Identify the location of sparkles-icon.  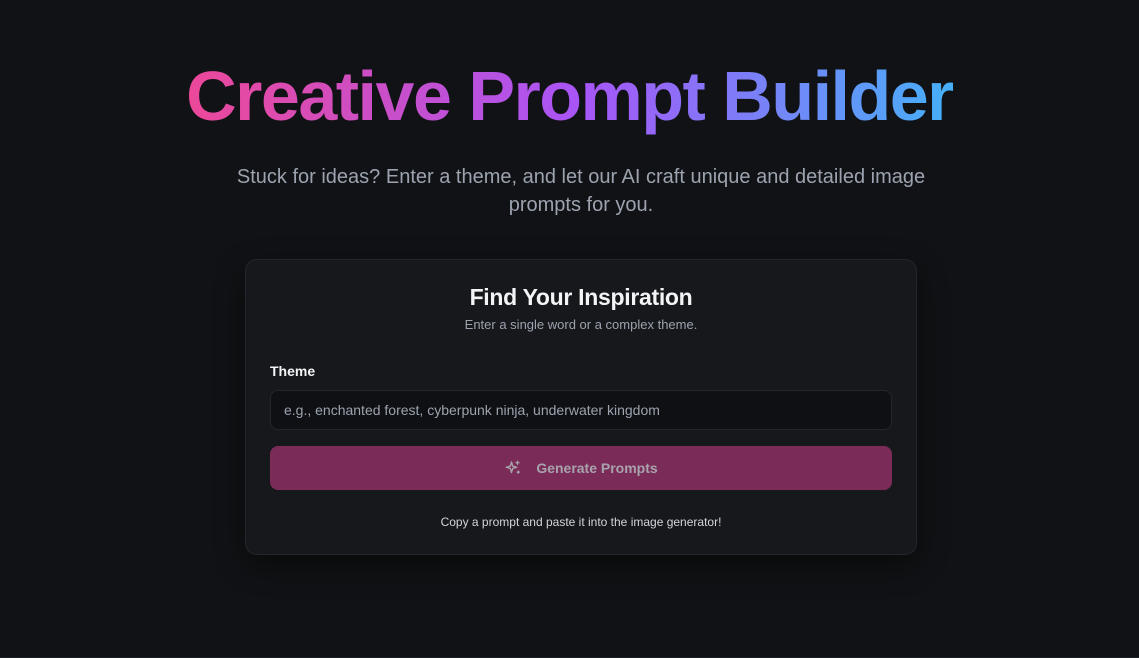
(513, 468).